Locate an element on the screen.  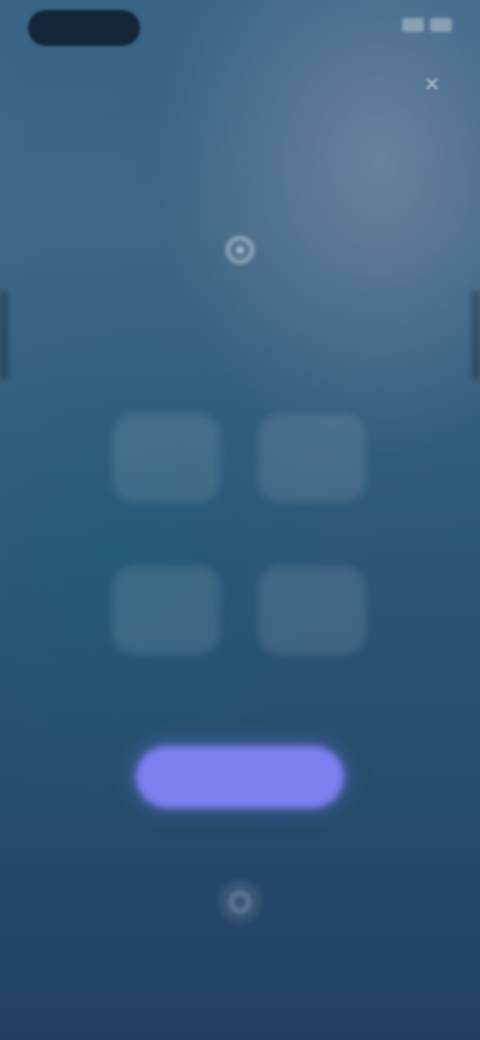
info-icon is located at coordinates (240, 902).